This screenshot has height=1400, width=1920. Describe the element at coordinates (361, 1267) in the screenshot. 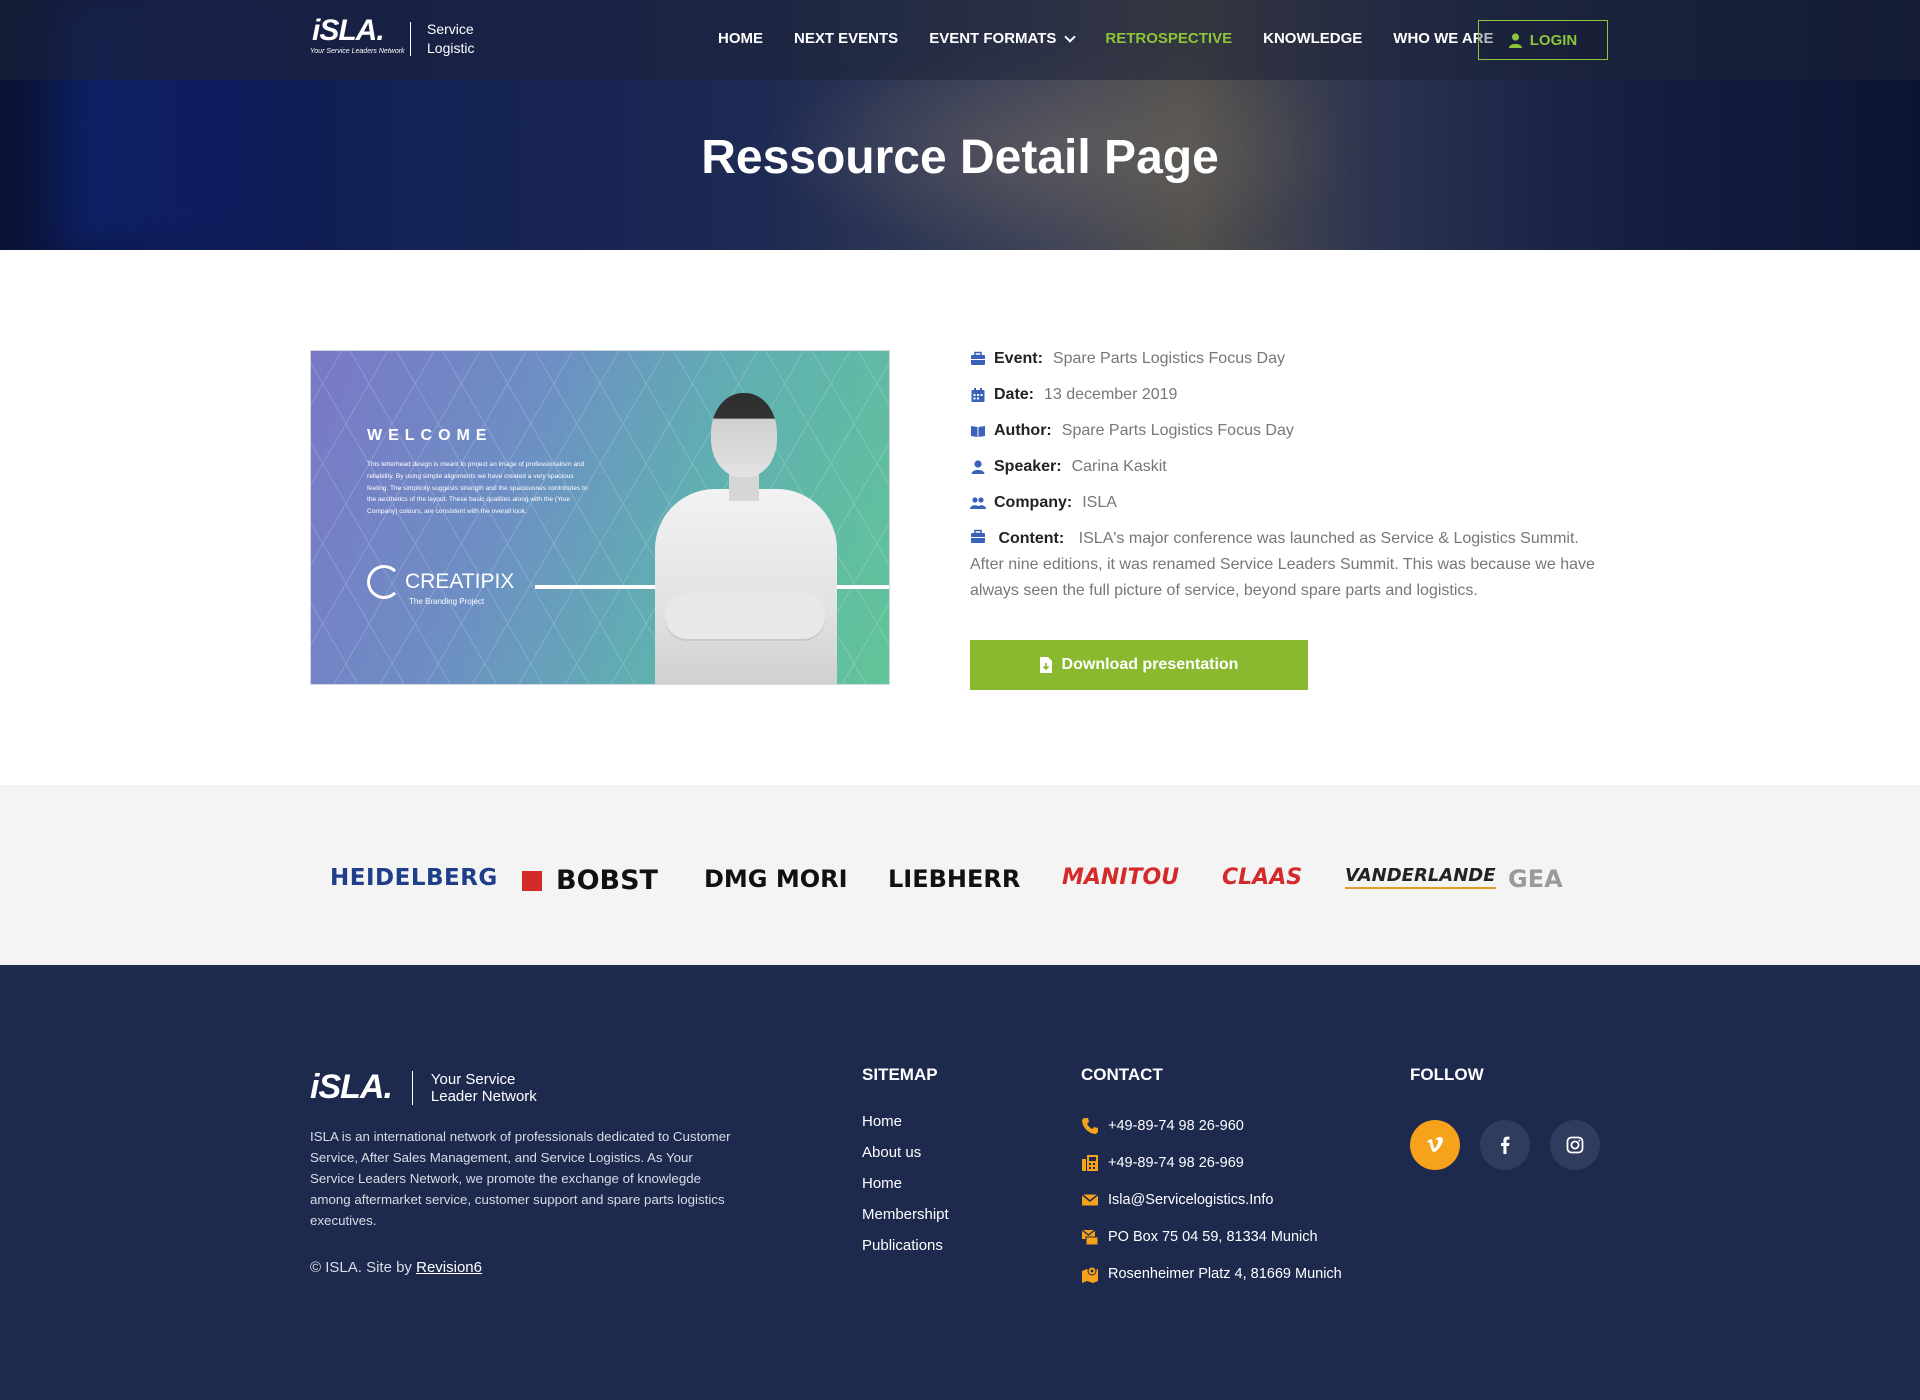

I see `copyright-text: © ISLA. Site by` at that location.